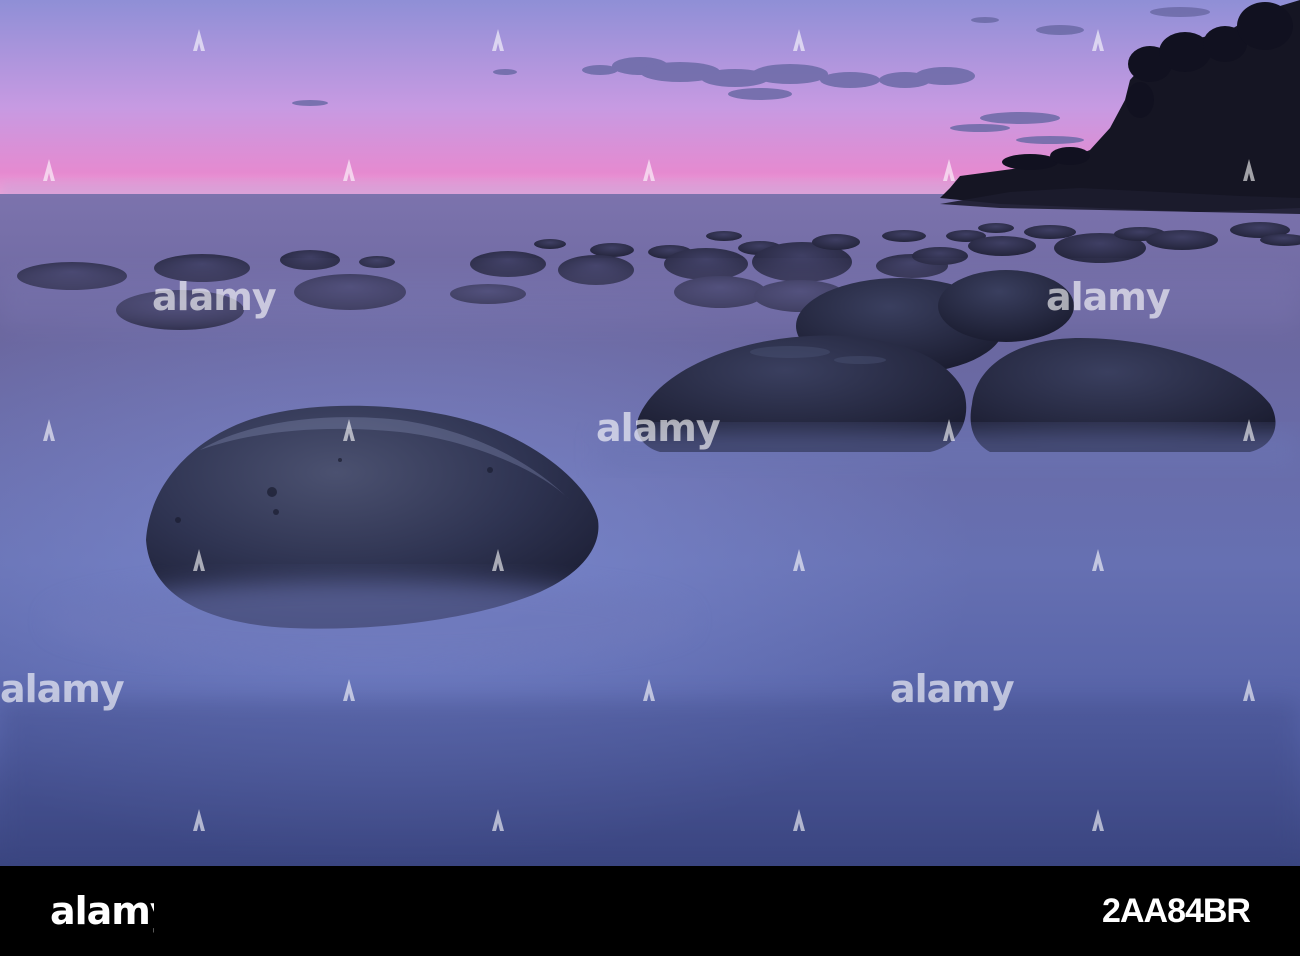 This screenshot has width=1300, height=956. I want to click on brand-logo-text: alamy, so click(102, 911).